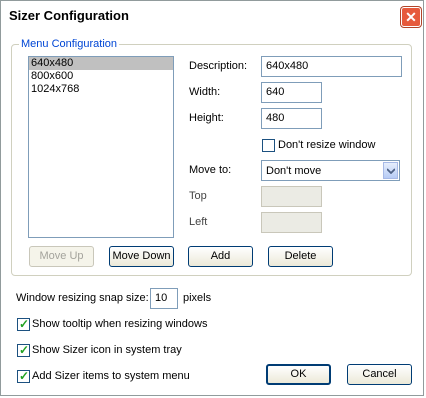  What do you see at coordinates (107, 350) in the screenshot?
I see `show-tray-icon-label: Show Sizer icon in system tray` at bounding box center [107, 350].